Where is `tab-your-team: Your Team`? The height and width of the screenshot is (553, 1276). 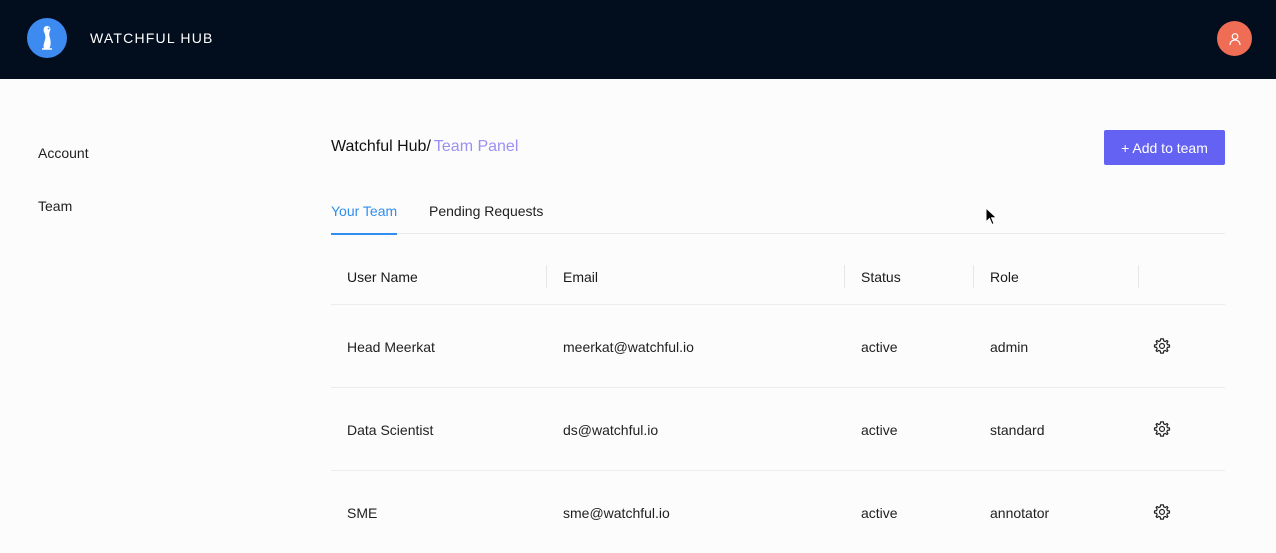
tab-your-team: Your Team is located at coordinates (364, 219).